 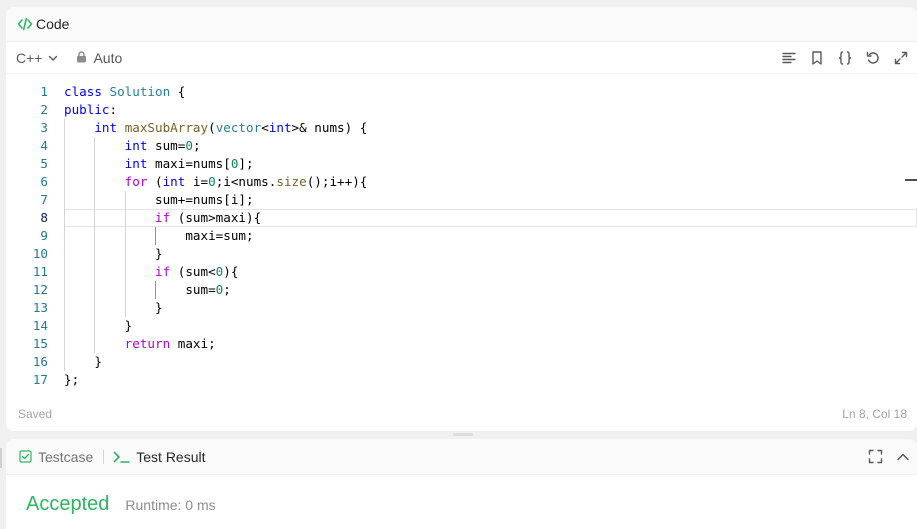 What do you see at coordinates (490, 344) in the screenshot?
I see `code-line: return maxi;` at bounding box center [490, 344].